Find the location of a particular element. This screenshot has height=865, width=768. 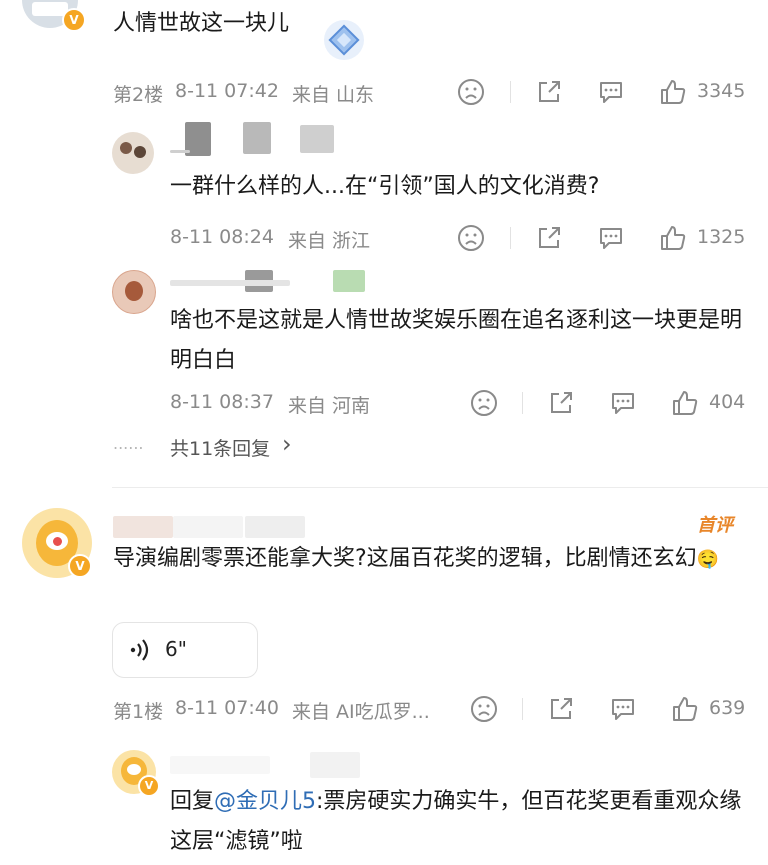

comment-location: 来自 浙江 is located at coordinates (329, 241).